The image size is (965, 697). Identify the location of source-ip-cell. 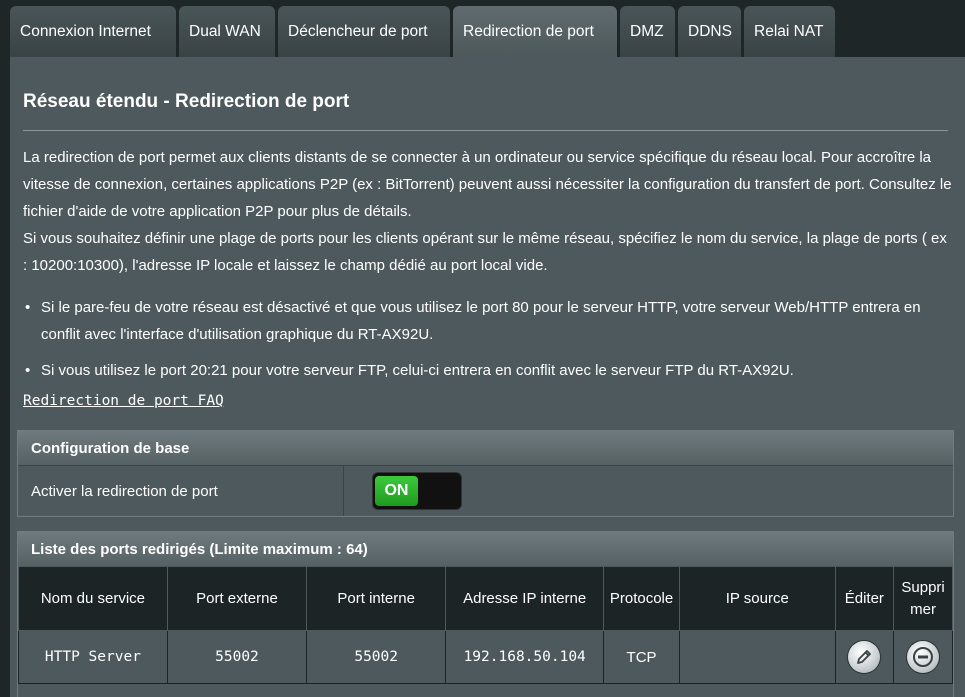
(757, 657).